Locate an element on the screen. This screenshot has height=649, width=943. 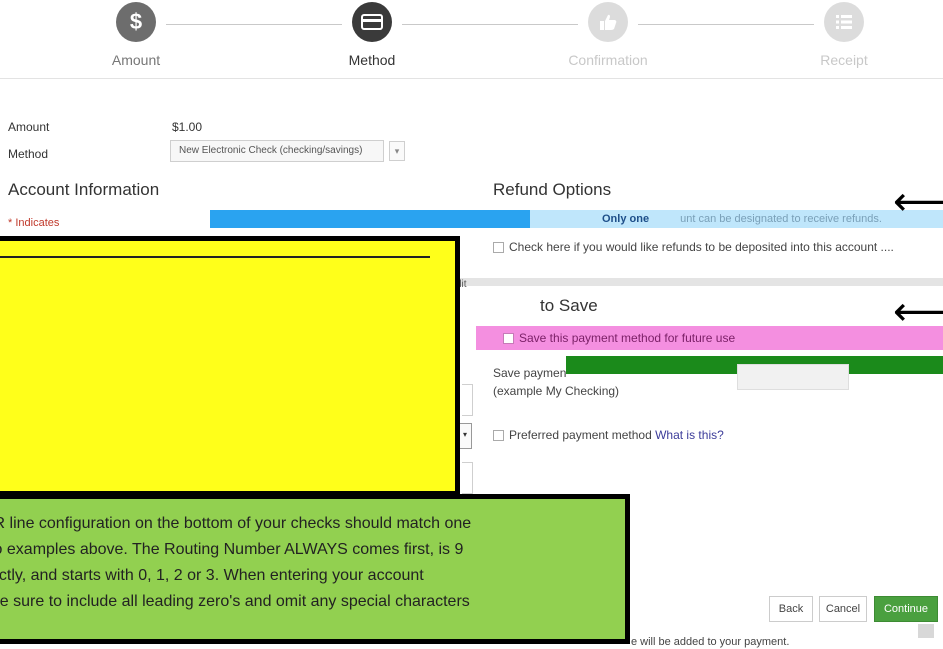
refund-options-heading: Refund Options is located at coordinates (552, 189).